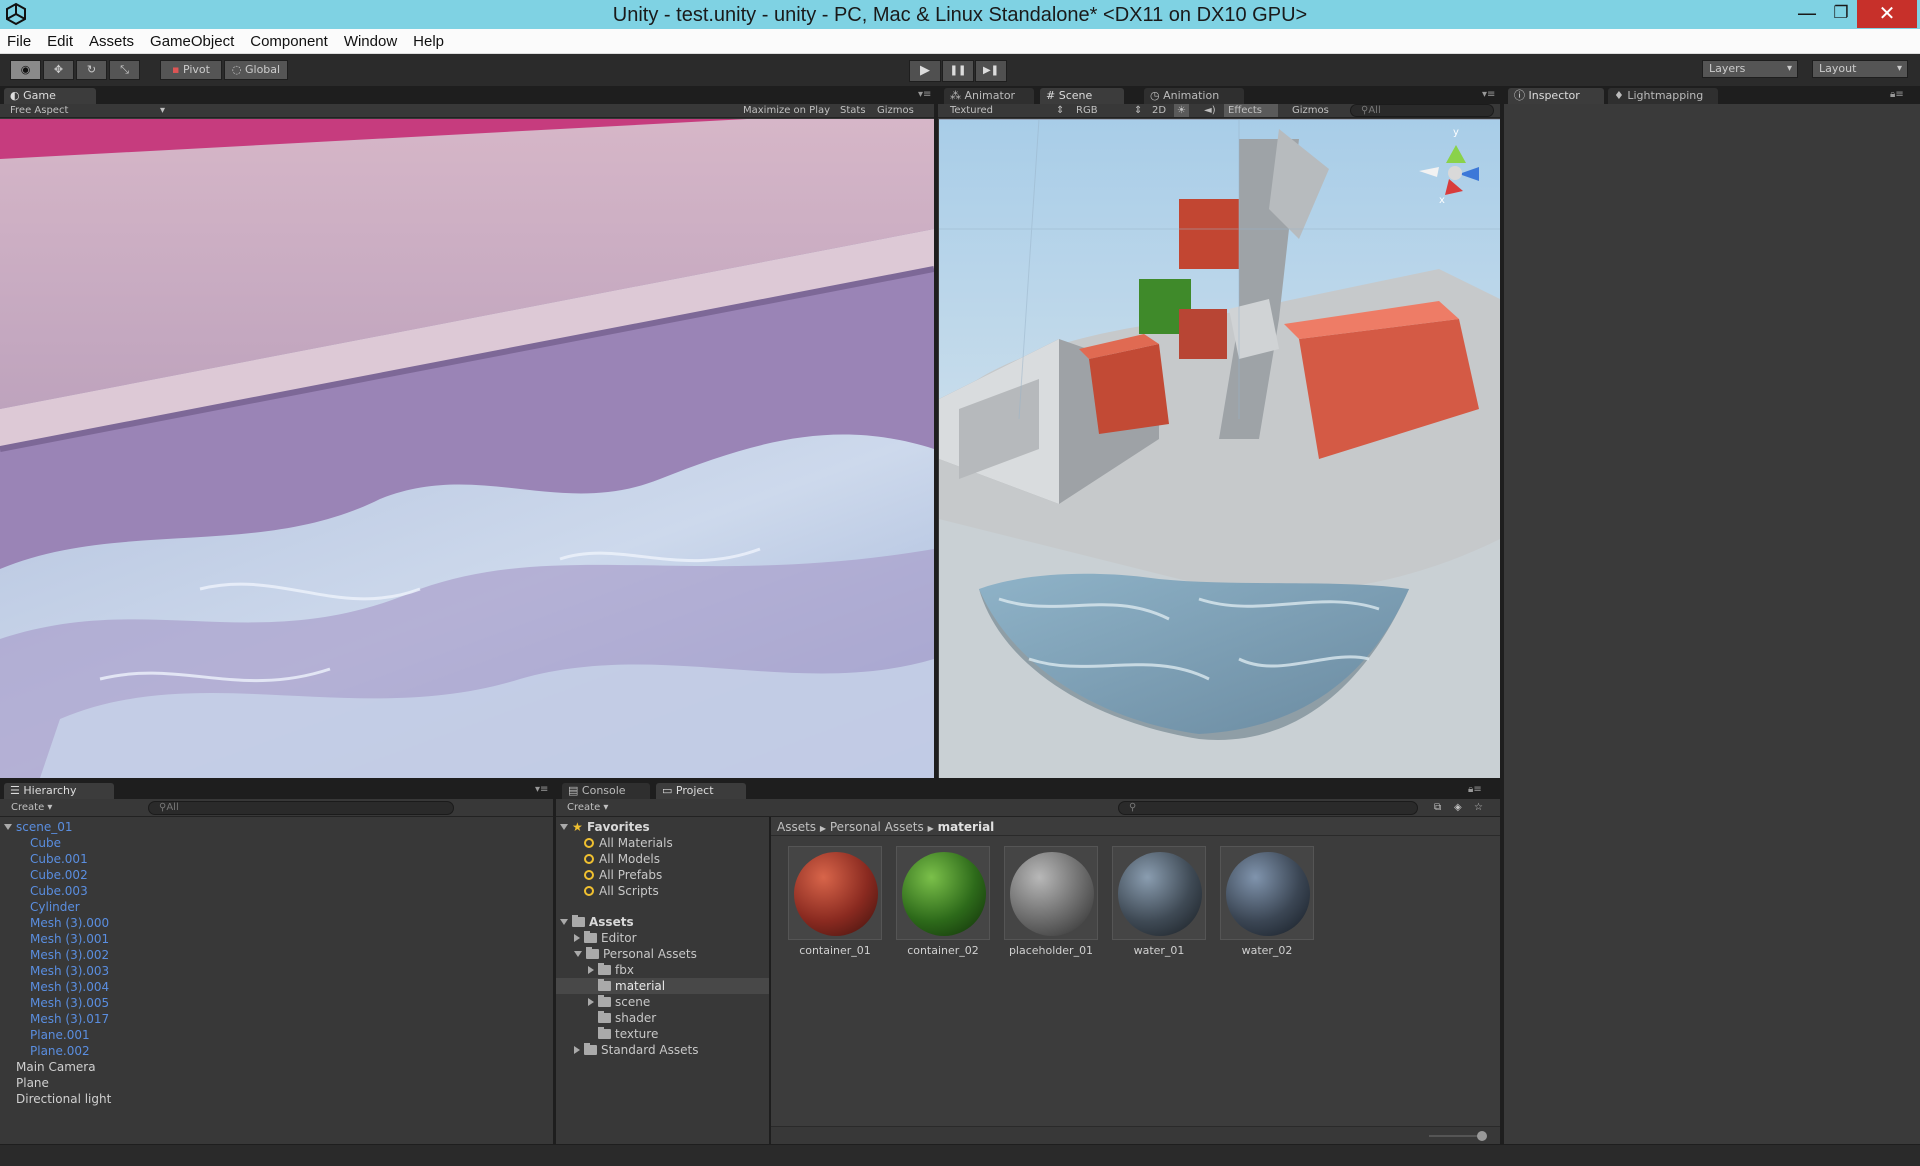 Image resolution: width=1920 pixels, height=1166 pixels. What do you see at coordinates (623, 875) in the screenshot?
I see `favorite-item: All Prefabs` at bounding box center [623, 875].